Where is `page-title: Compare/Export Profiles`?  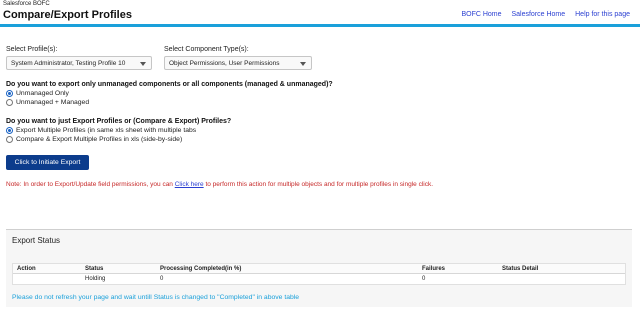
page-title: Compare/Export Profiles is located at coordinates (67, 15).